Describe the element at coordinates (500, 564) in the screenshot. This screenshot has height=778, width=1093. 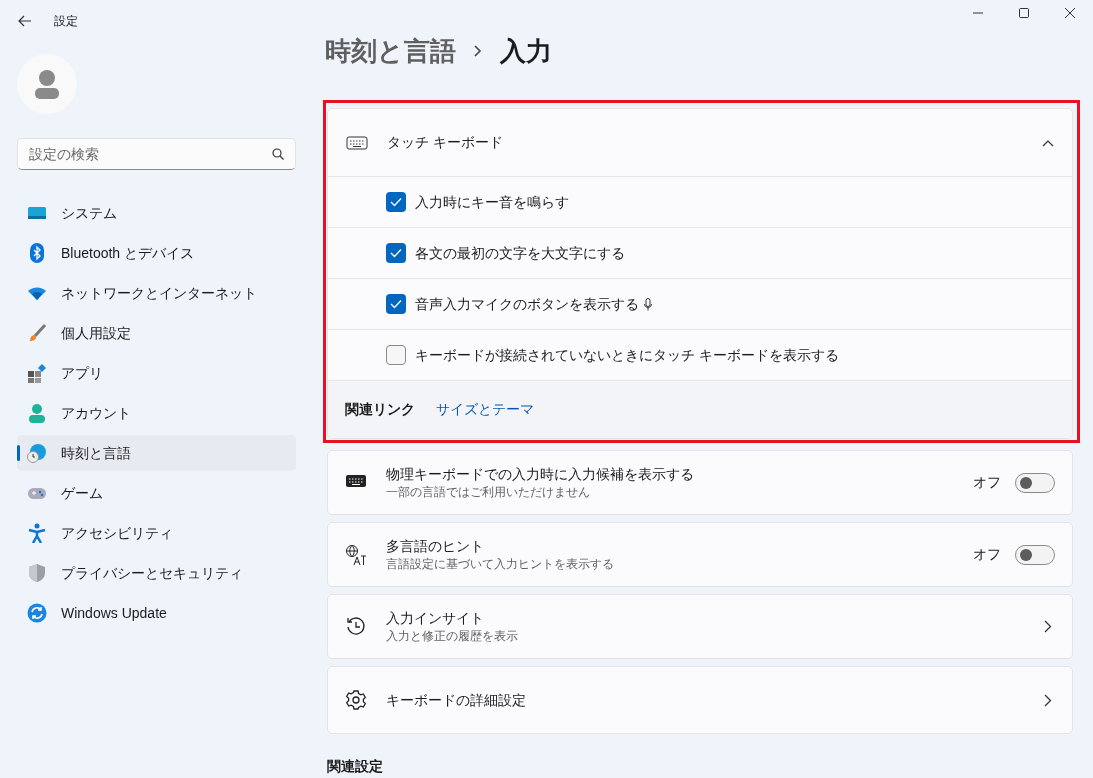
I see `setting-description: 言語設定に基づいて入力ヒントを表示する` at that location.